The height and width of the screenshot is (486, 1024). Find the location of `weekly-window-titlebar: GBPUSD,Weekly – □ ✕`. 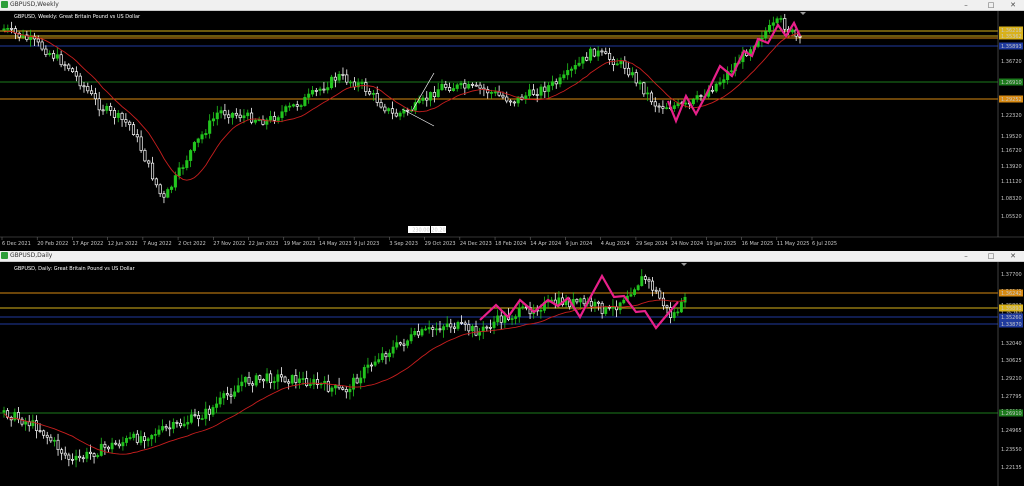

weekly-window-titlebar: GBPUSD,Weekly – □ ✕ is located at coordinates (512, 5).